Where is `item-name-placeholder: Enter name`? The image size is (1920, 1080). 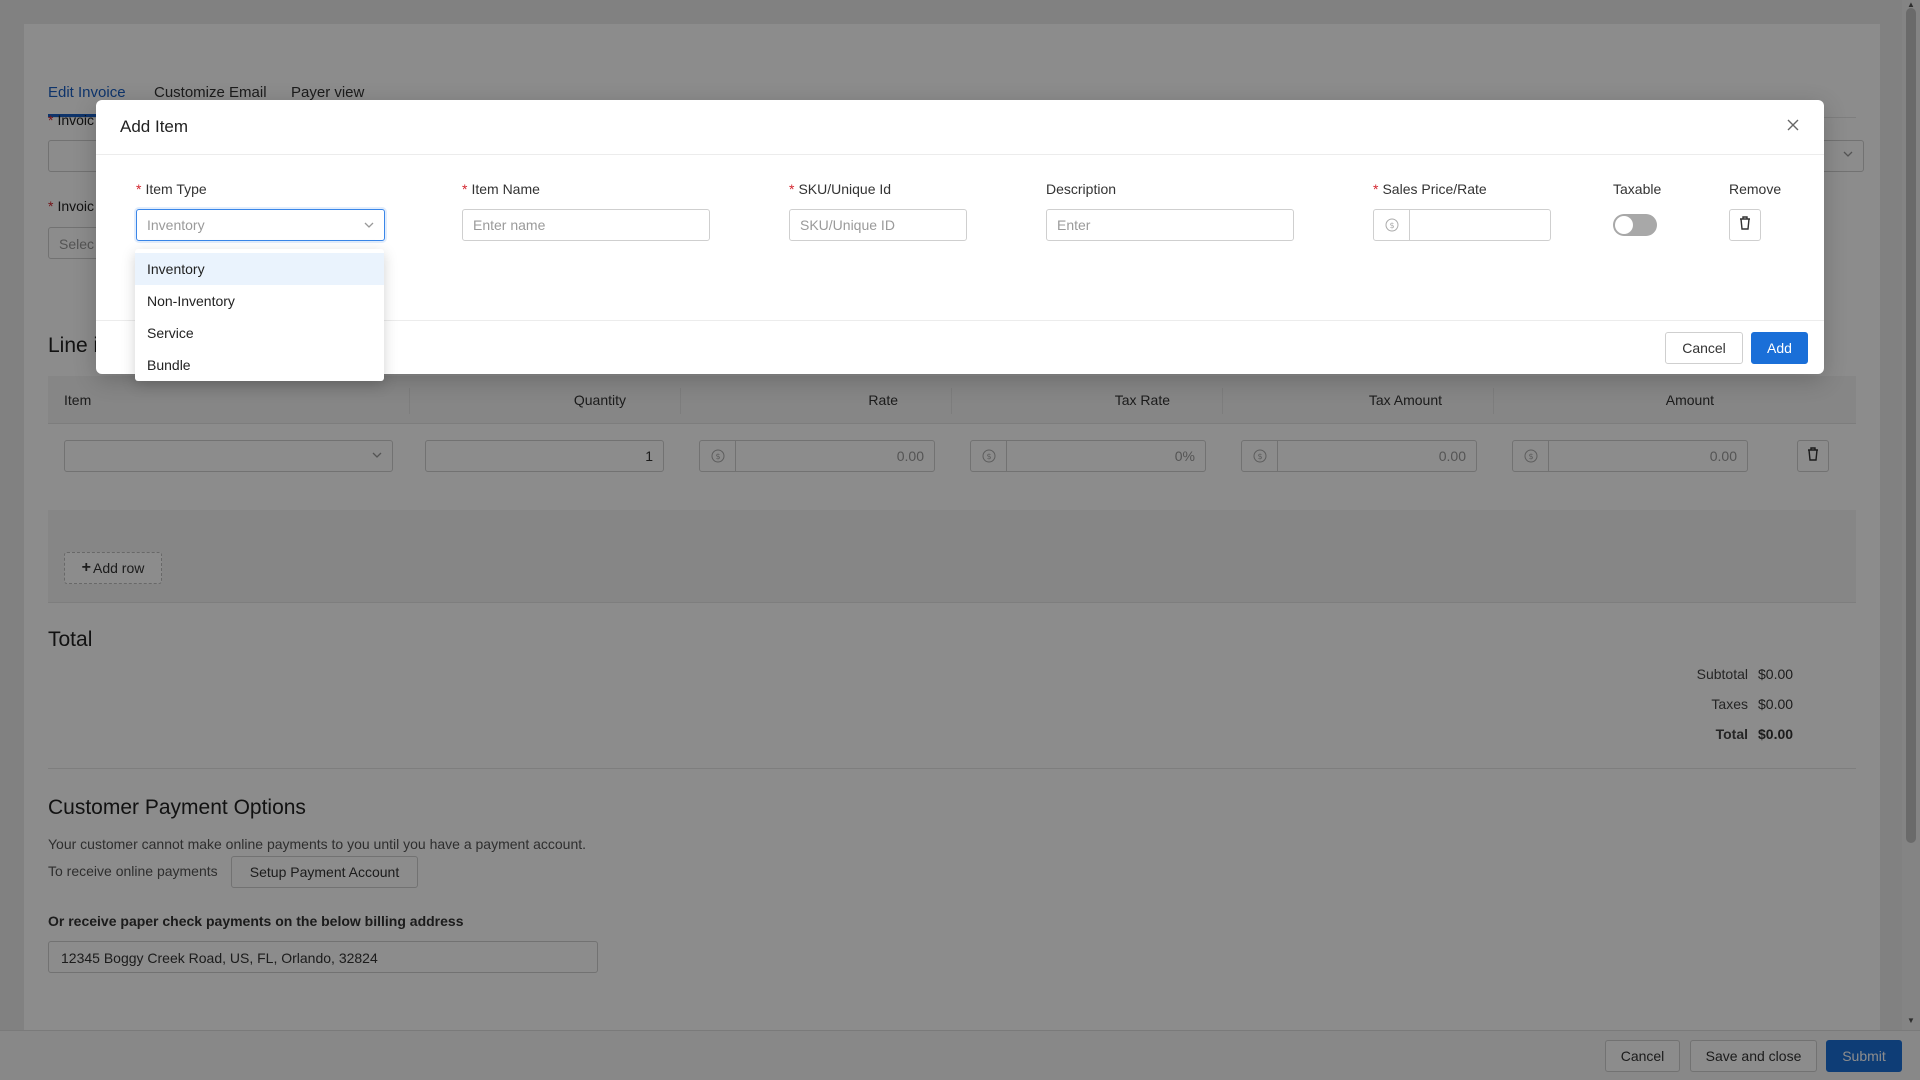 item-name-placeholder: Enter name is located at coordinates (509, 225).